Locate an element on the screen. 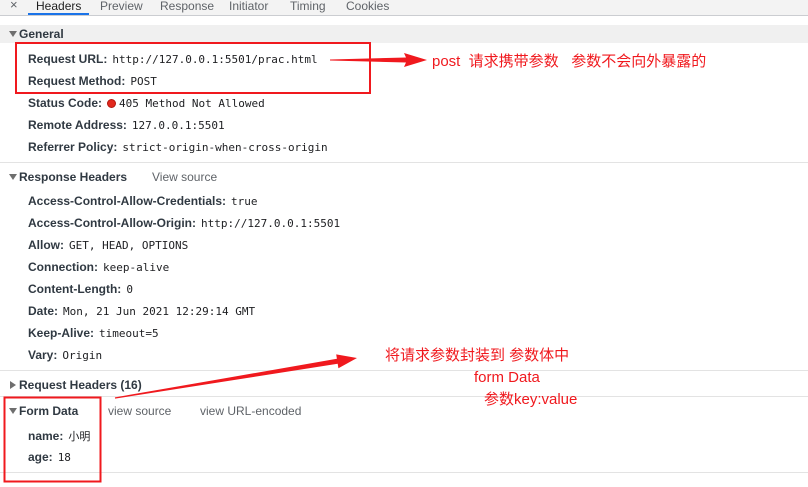 This screenshot has width=808, height=487. header-key: Access-Control-Allow-Credentials: is located at coordinates (127, 201).